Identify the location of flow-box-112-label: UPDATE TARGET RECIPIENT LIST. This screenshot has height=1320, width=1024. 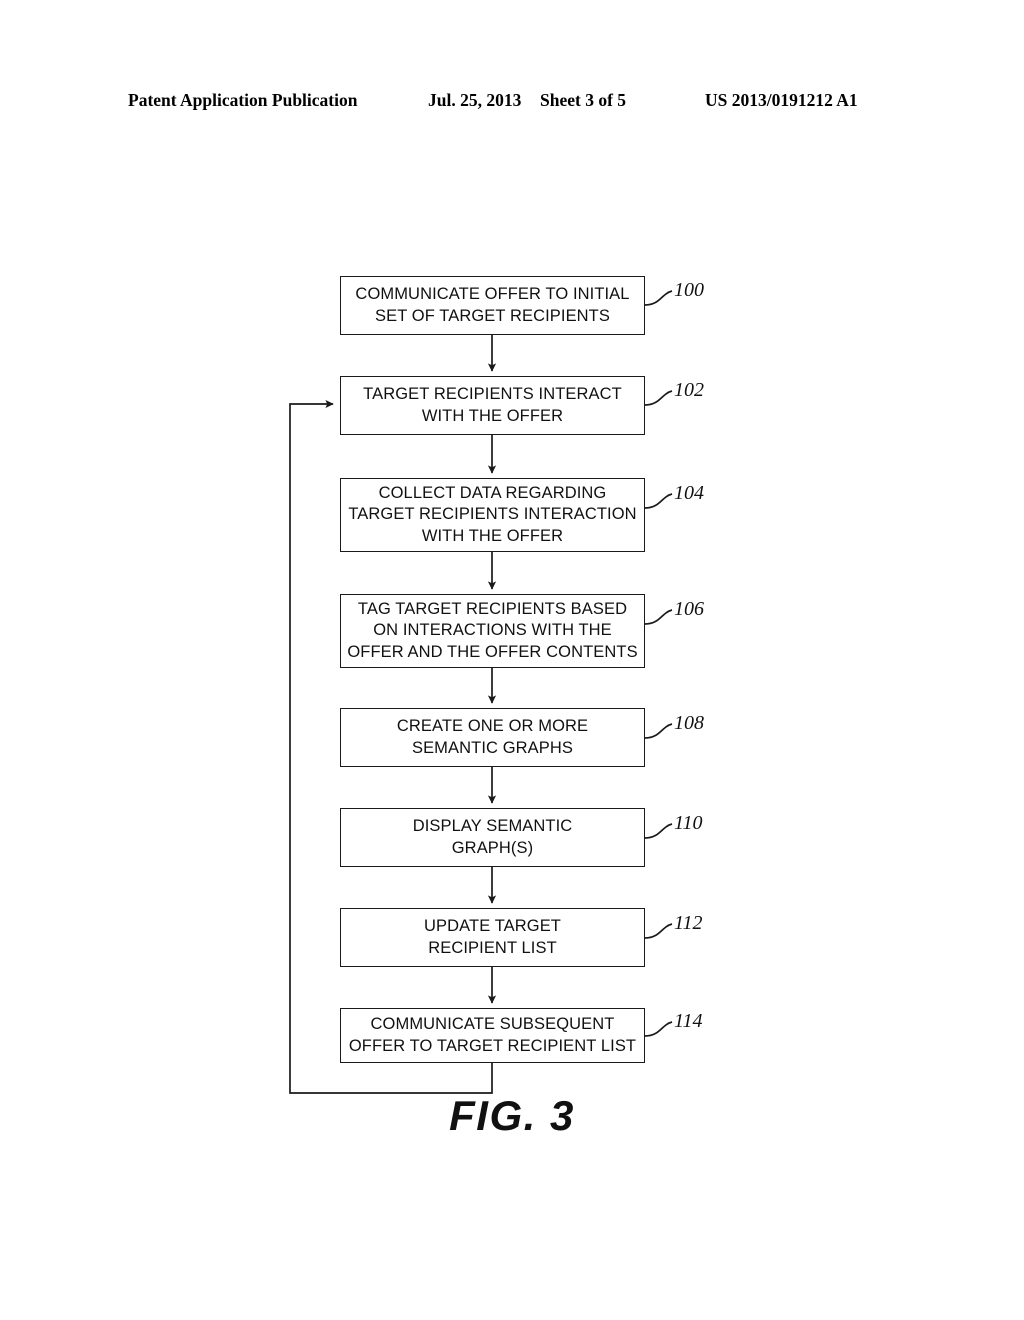
(492, 937).